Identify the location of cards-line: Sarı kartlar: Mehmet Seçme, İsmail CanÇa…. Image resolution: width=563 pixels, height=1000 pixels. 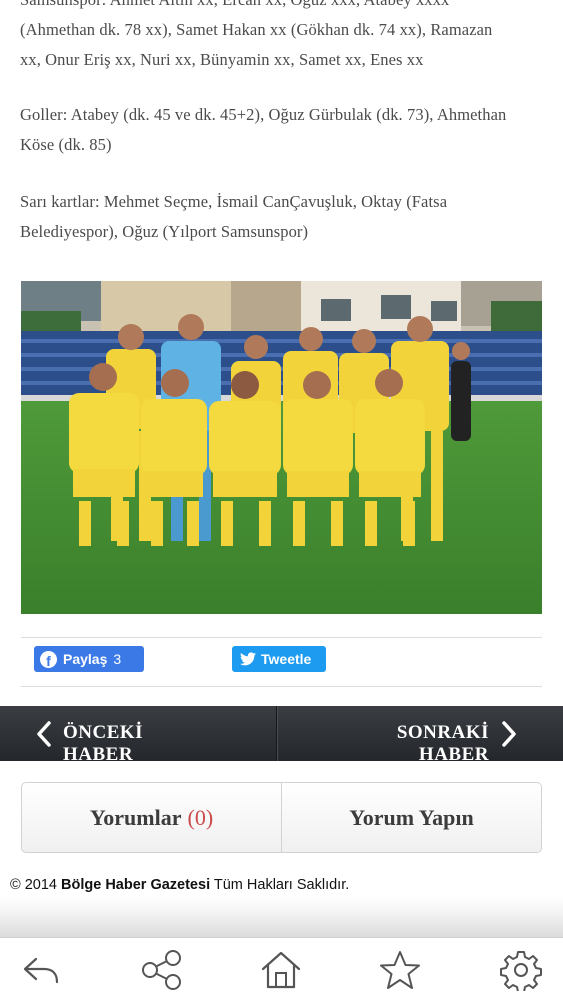
(234, 201).